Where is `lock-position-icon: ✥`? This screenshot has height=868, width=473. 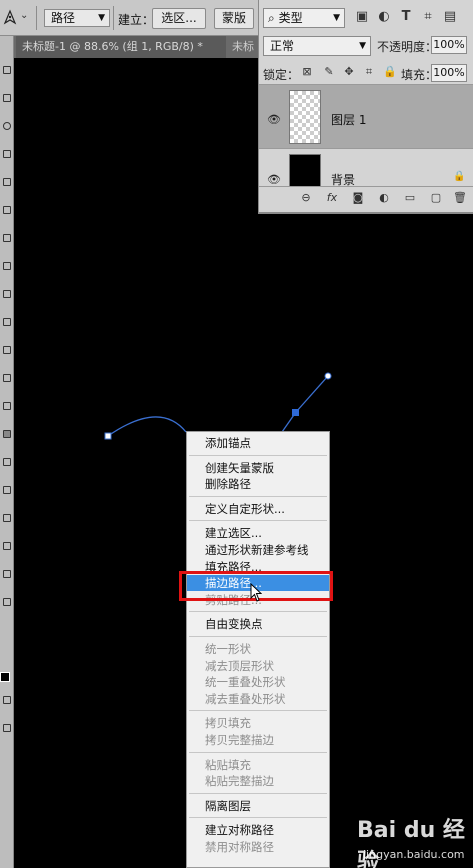
lock-position-icon: ✥ is located at coordinates (349, 72).